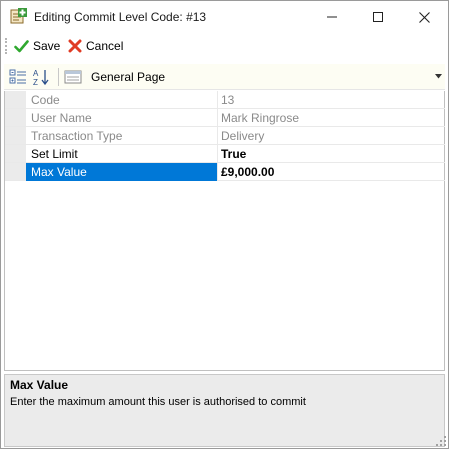  Describe the element at coordinates (21, 45) in the screenshot. I see `checkmark-icon` at that location.